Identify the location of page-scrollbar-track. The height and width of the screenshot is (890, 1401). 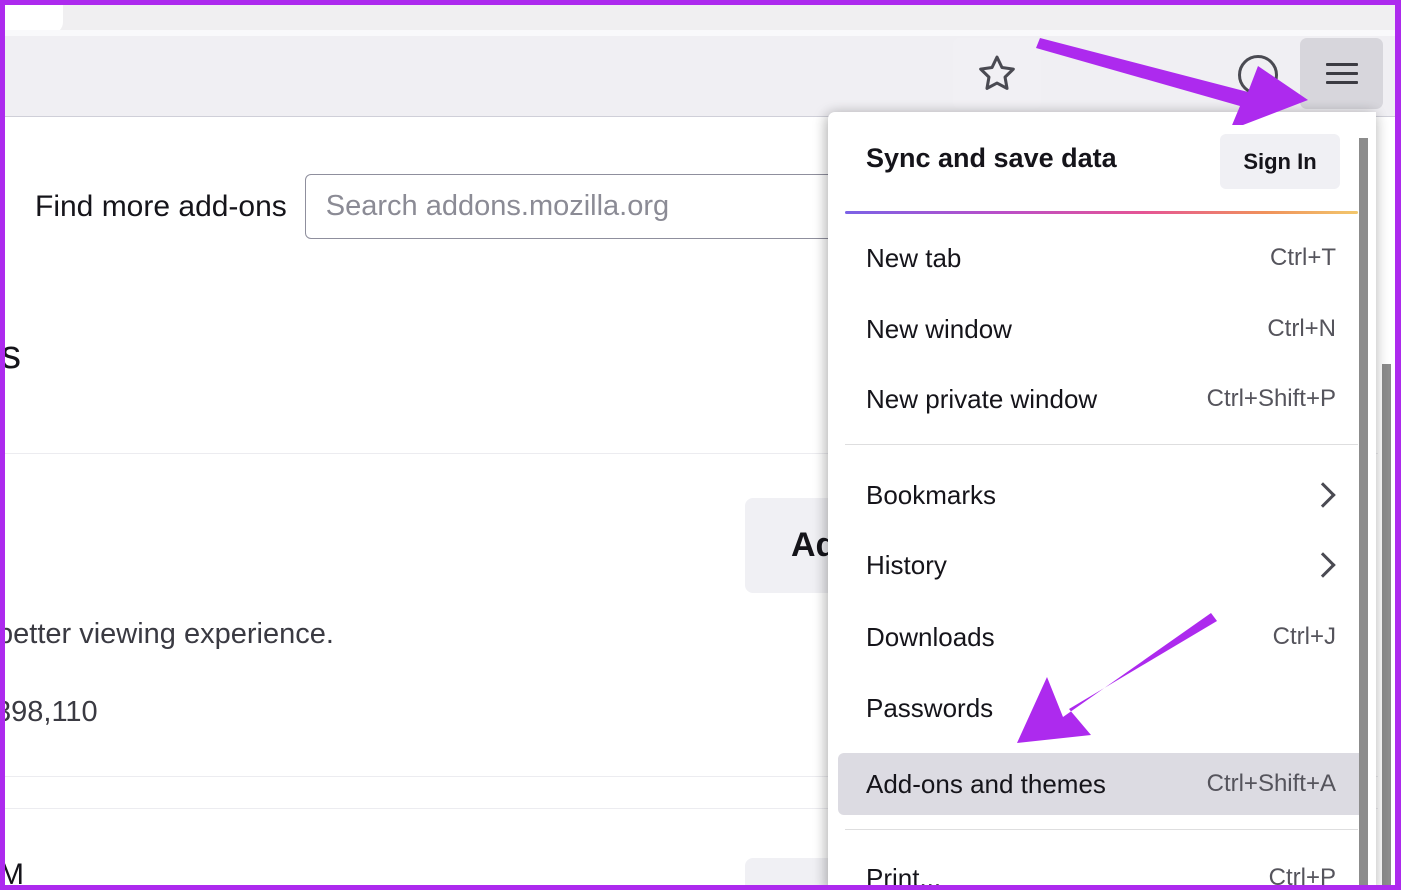
(1386, 501).